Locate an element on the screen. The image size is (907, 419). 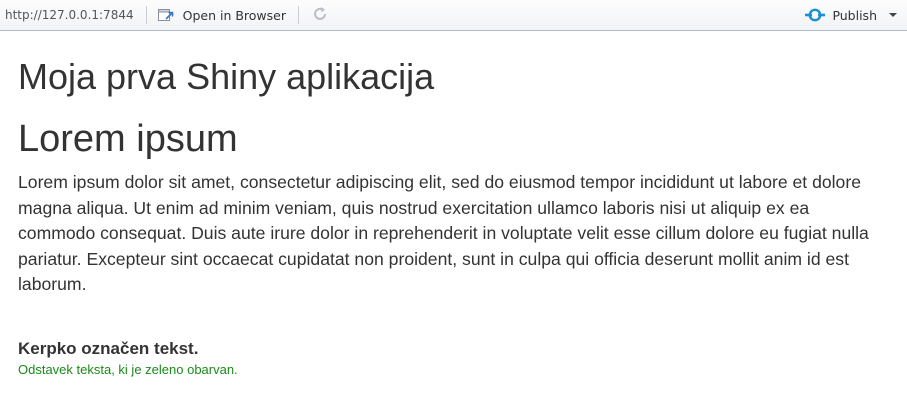
publish-label: Publish is located at coordinates (854, 15).